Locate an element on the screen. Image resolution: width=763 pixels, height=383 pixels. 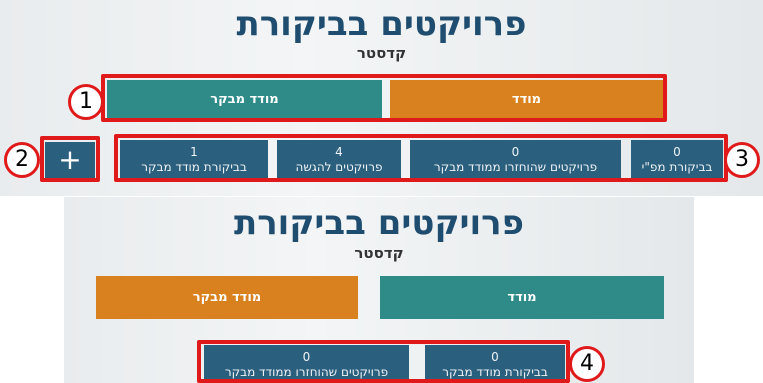
annotation-marker-1: 1 is located at coordinates (86, 102).